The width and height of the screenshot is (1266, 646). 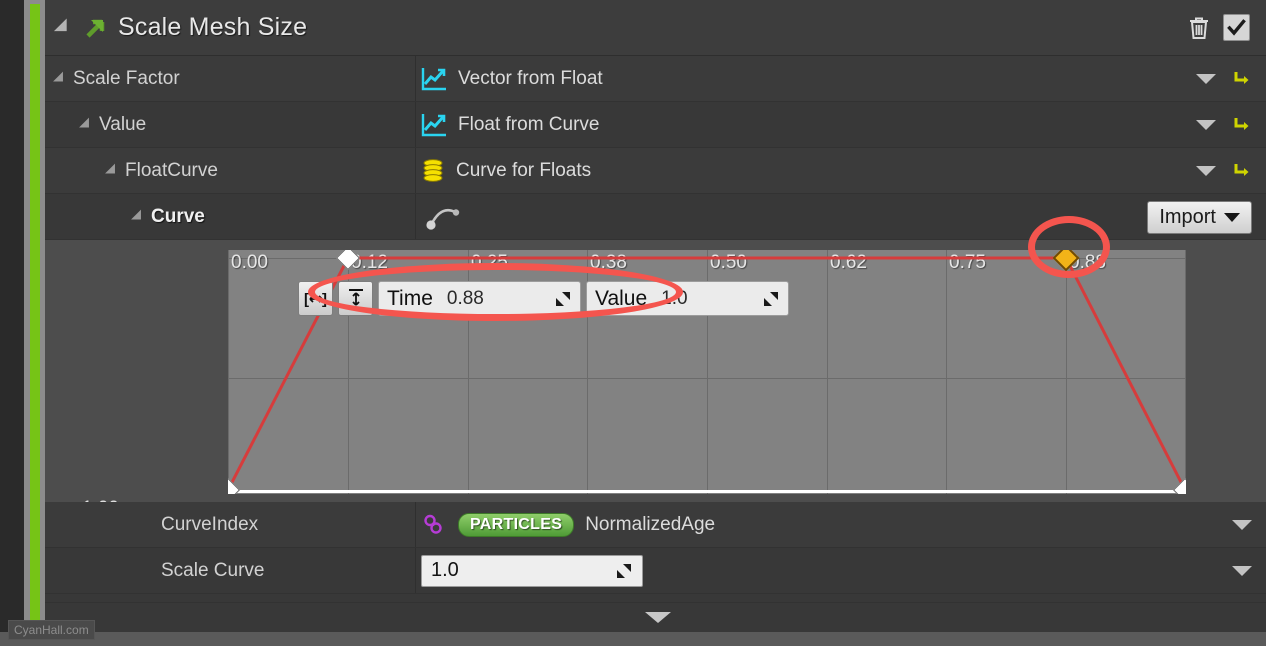 What do you see at coordinates (840, 524) in the screenshot?
I see `property-value-curveindex: PARTICLES NormalizedAge` at bounding box center [840, 524].